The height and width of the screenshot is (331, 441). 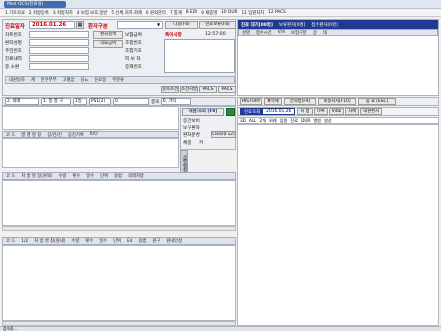 I want to click on history-filter-9: 영상, so click(x=328, y=121).